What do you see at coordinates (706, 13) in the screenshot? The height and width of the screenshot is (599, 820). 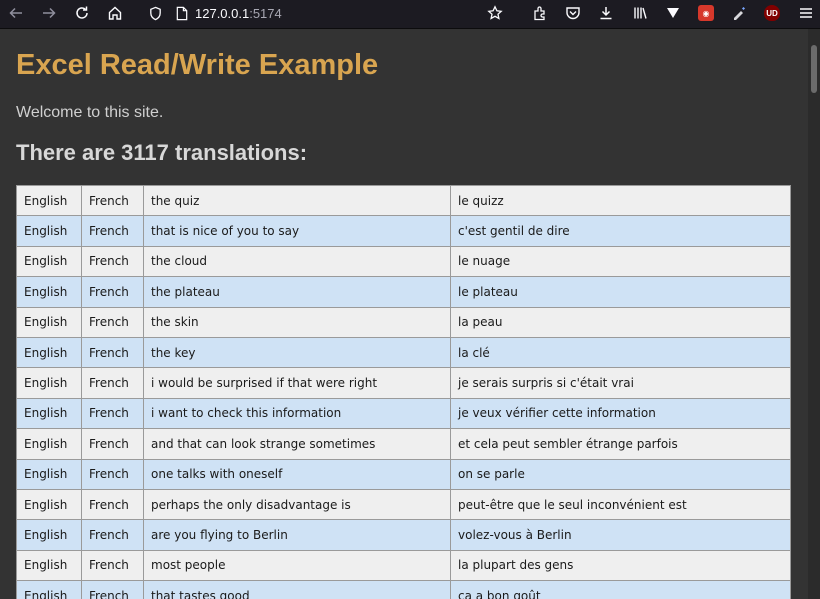 I see `red-extension-icon: ◉` at bounding box center [706, 13].